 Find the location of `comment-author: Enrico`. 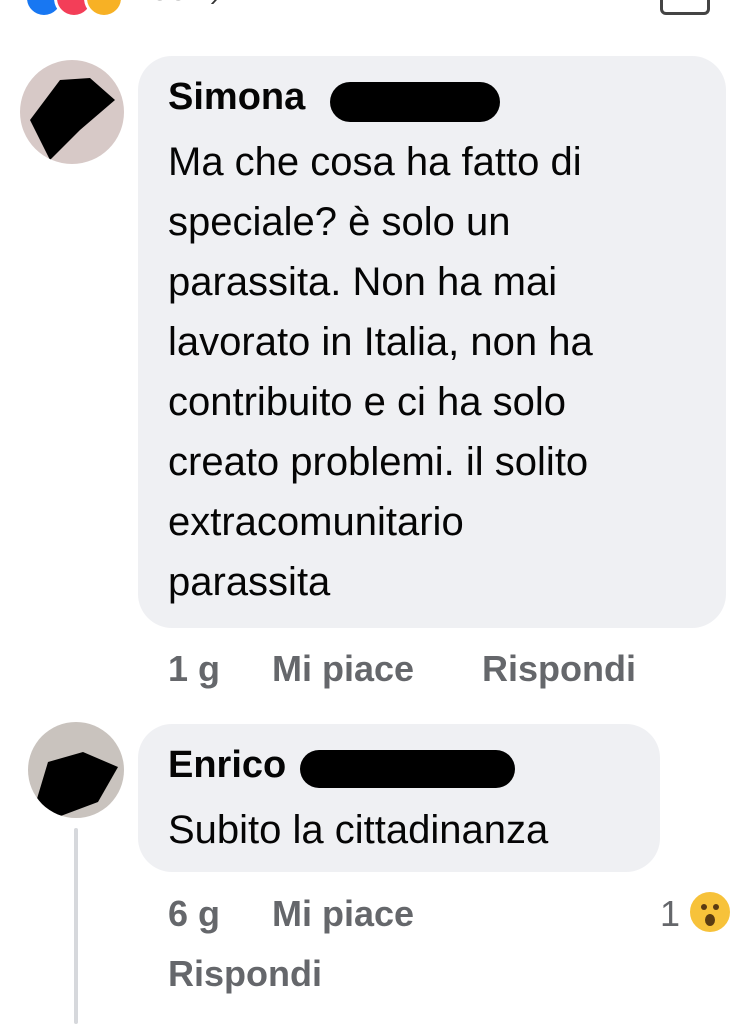

comment-author: Enrico is located at coordinates (227, 765).